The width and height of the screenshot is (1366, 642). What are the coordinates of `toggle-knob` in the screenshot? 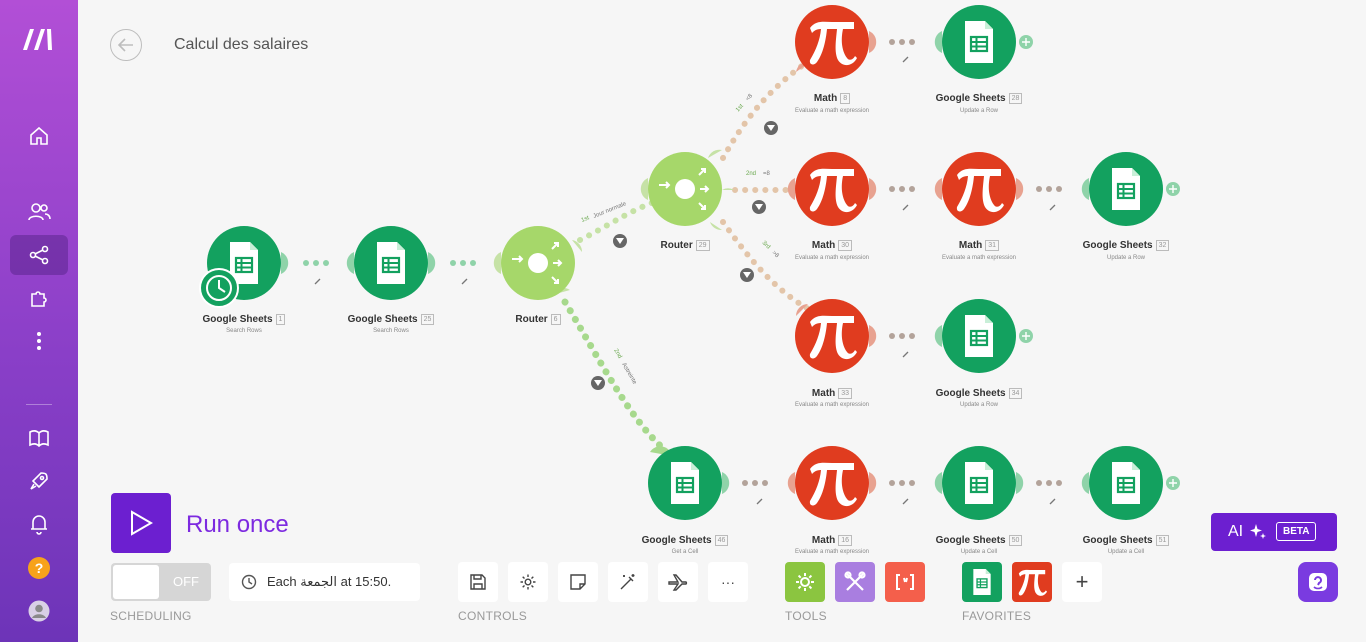 It's located at (136, 582).